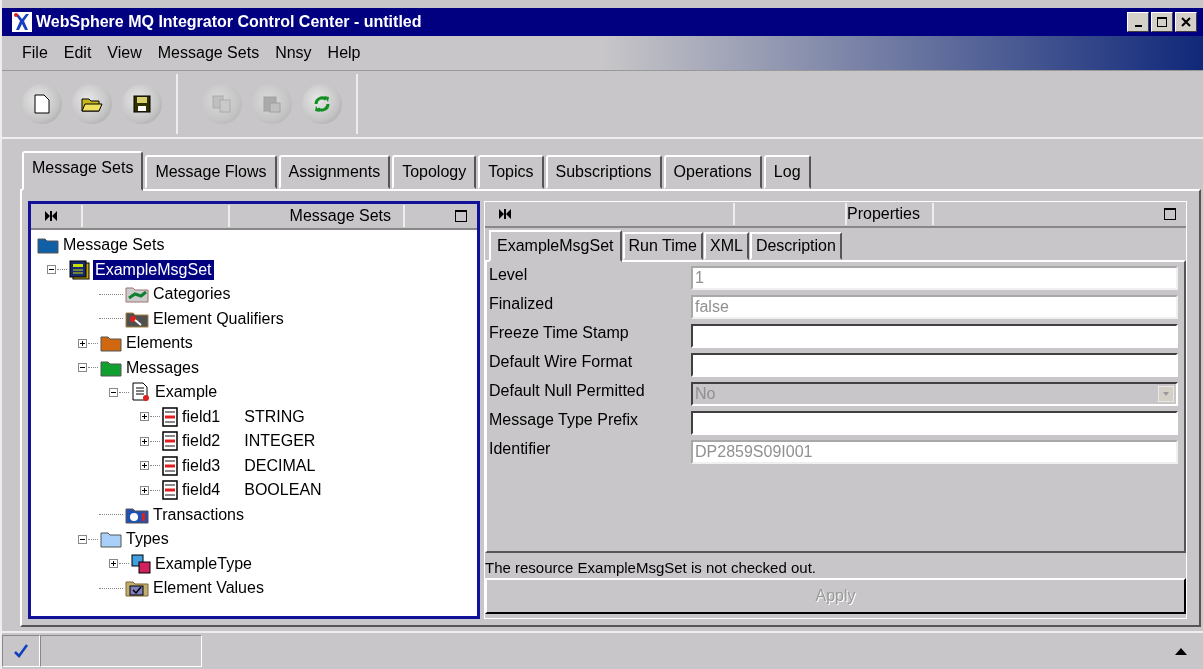 The height and width of the screenshot is (669, 1203). What do you see at coordinates (559, 333) in the screenshot?
I see `property-label: Freeze Time Stamp` at bounding box center [559, 333].